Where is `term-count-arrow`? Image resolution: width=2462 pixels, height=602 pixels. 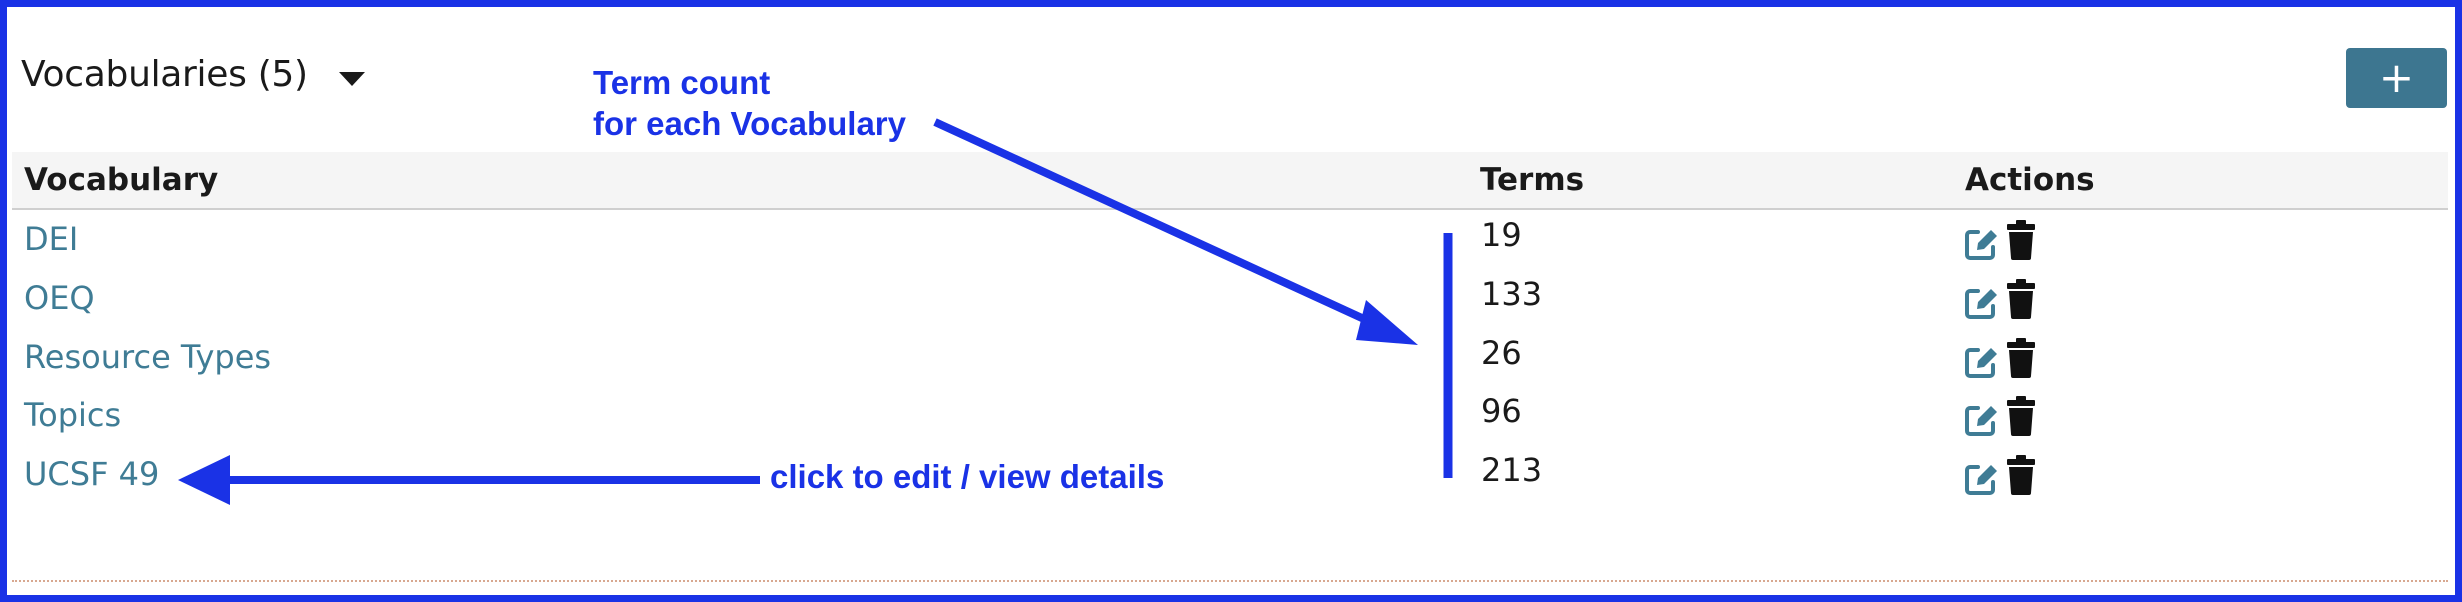
term-count-arrow is located at coordinates (1161, 226).